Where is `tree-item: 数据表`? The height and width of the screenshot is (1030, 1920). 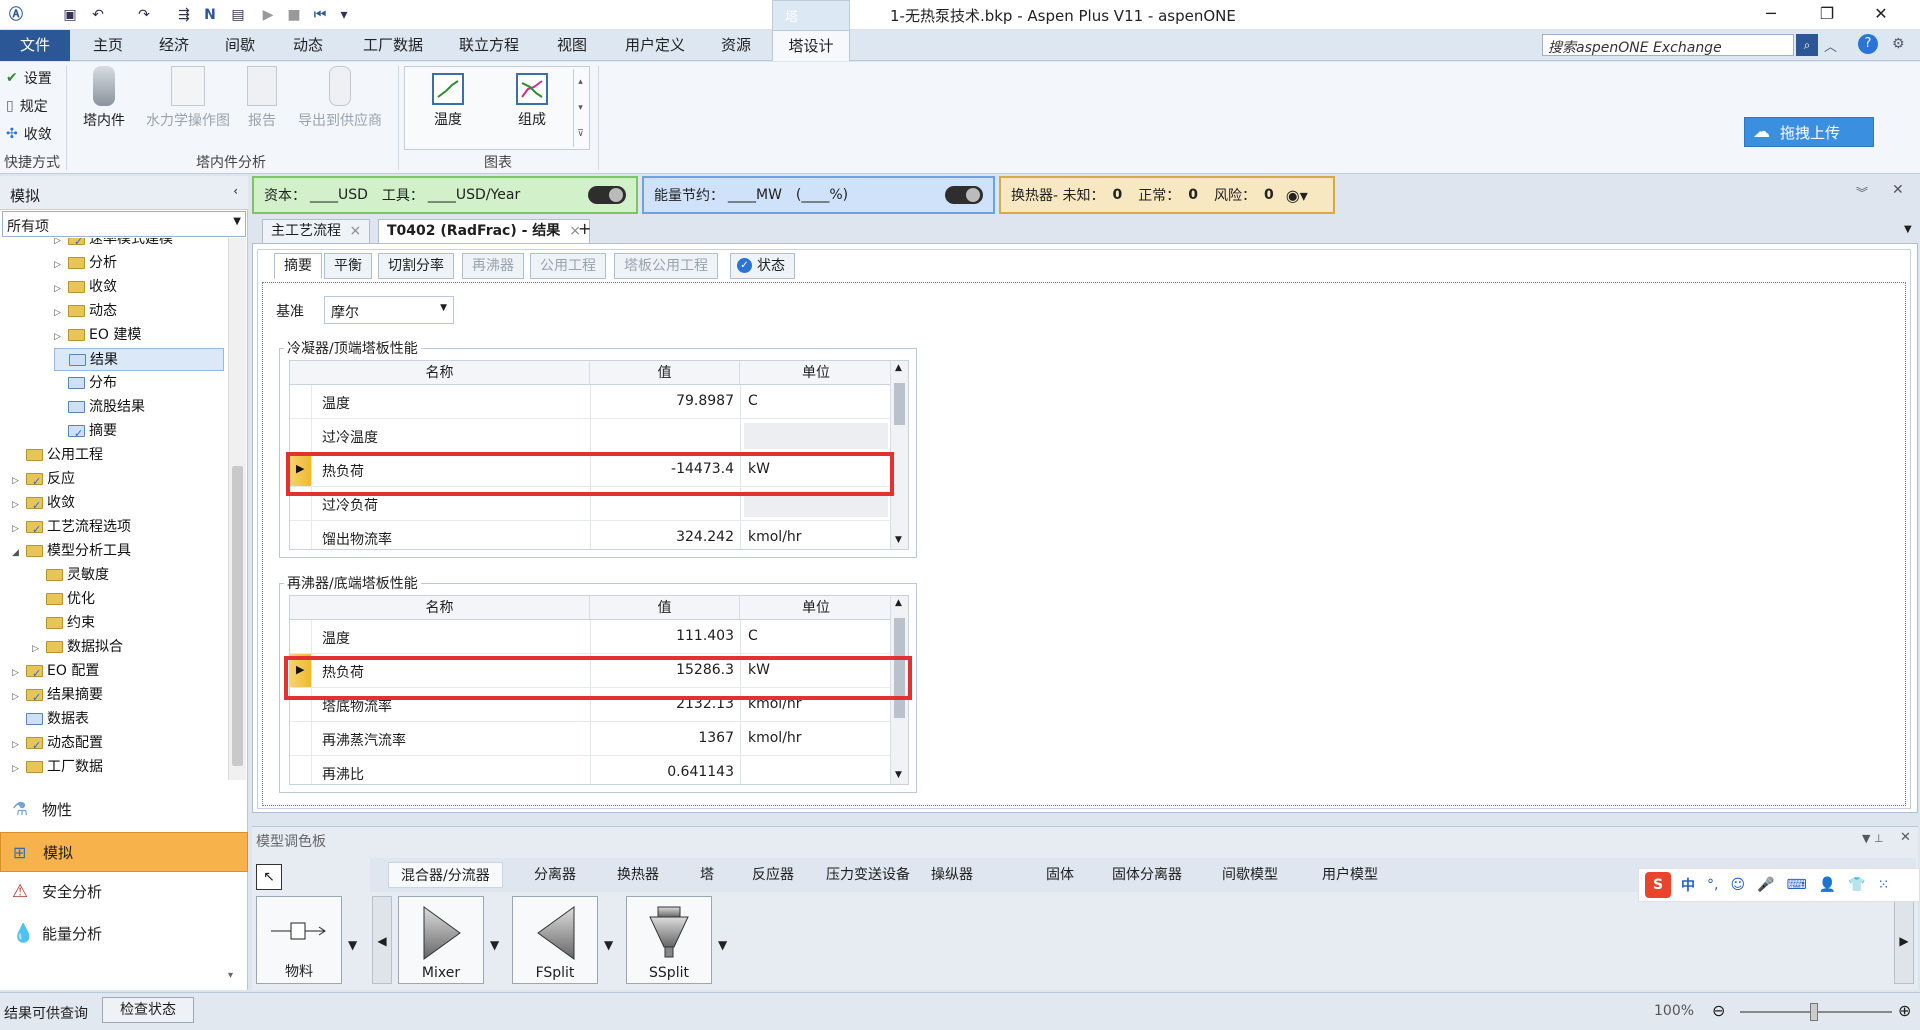 tree-item: 数据表 is located at coordinates (50, 719).